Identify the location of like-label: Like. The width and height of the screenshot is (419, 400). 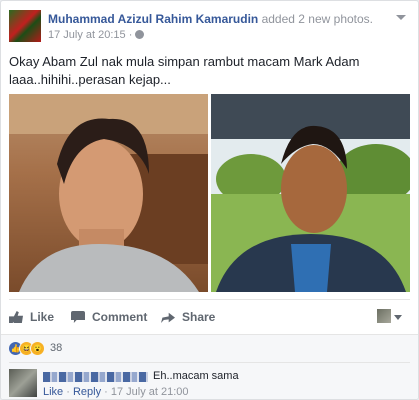
(42, 317).